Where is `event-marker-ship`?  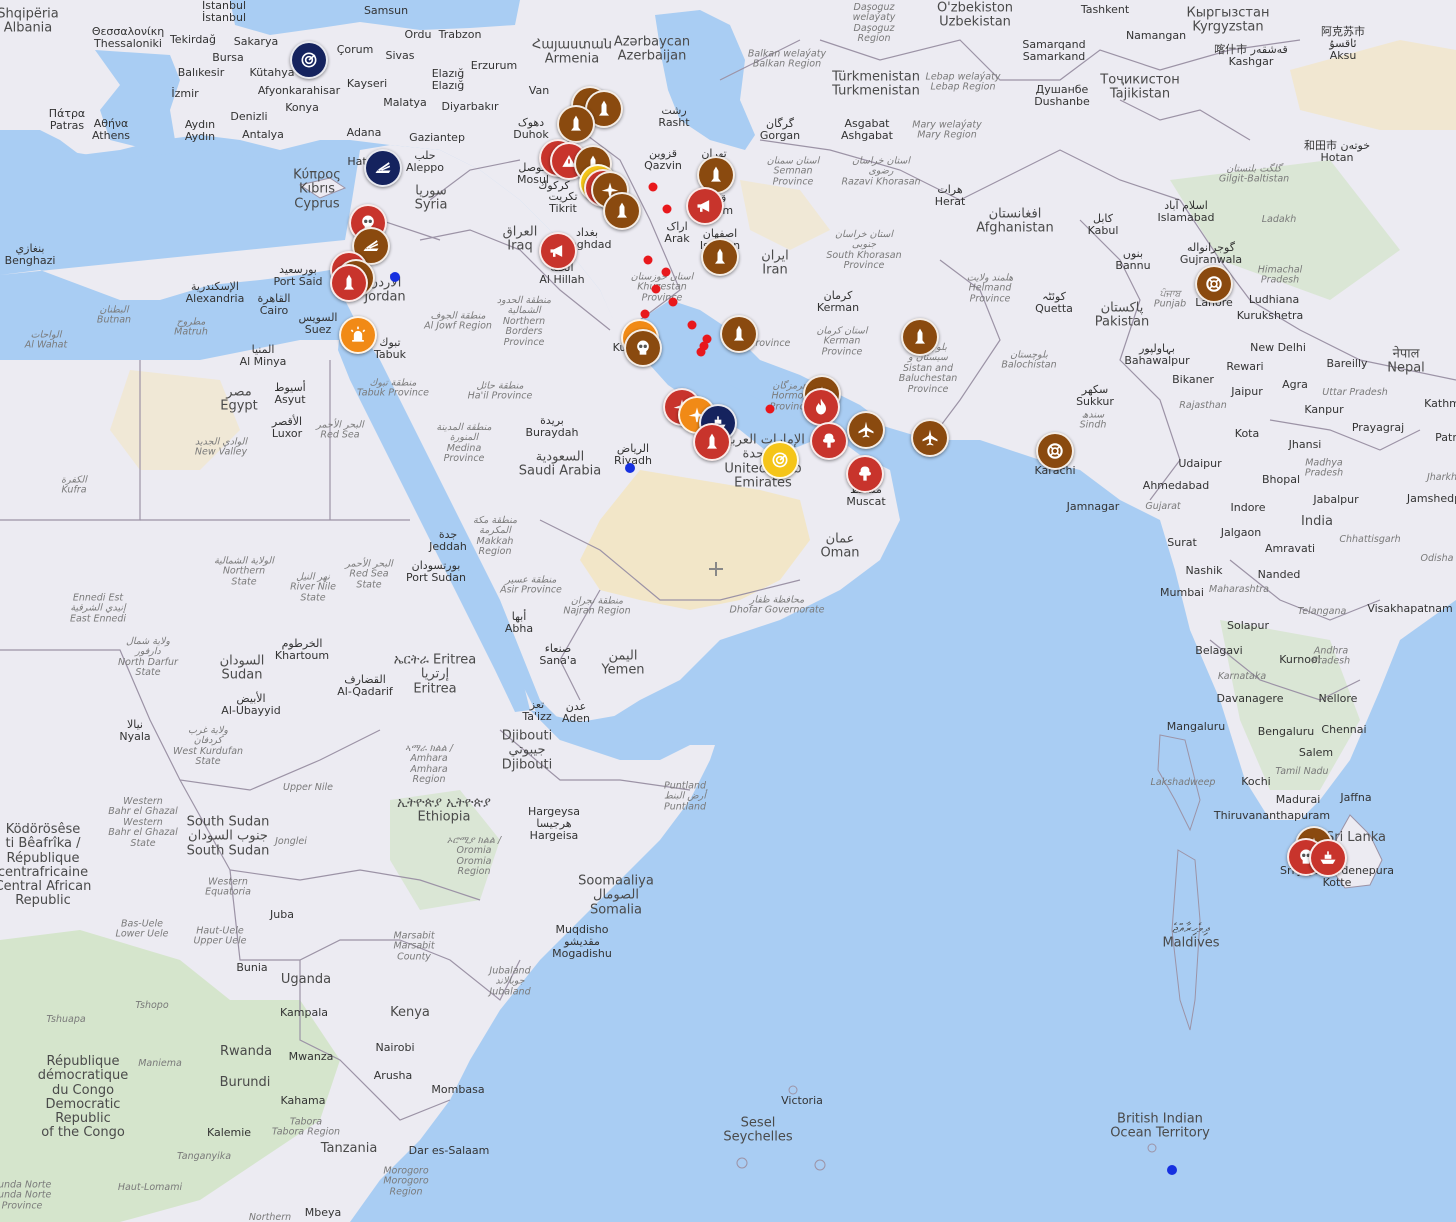
event-marker-ship is located at coordinates (1328, 858).